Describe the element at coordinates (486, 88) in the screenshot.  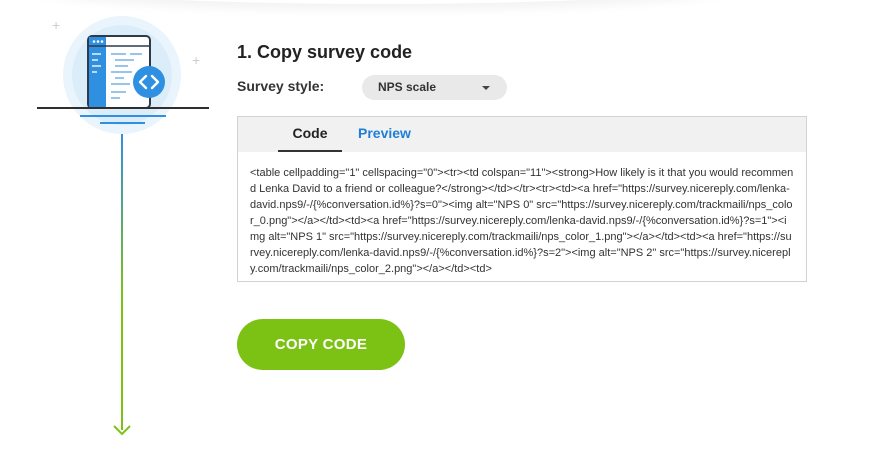
I see `chevron-down-icon` at that location.